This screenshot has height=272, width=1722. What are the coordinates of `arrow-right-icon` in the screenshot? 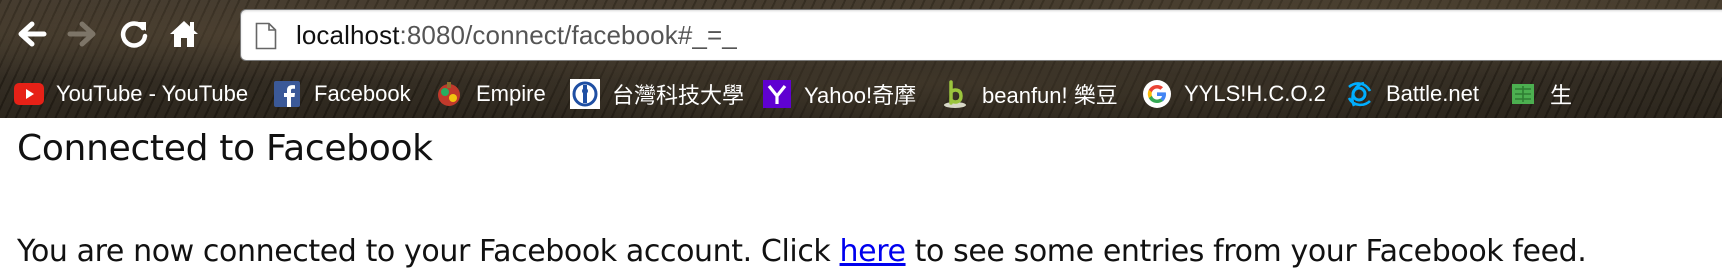 It's located at (81, 34).